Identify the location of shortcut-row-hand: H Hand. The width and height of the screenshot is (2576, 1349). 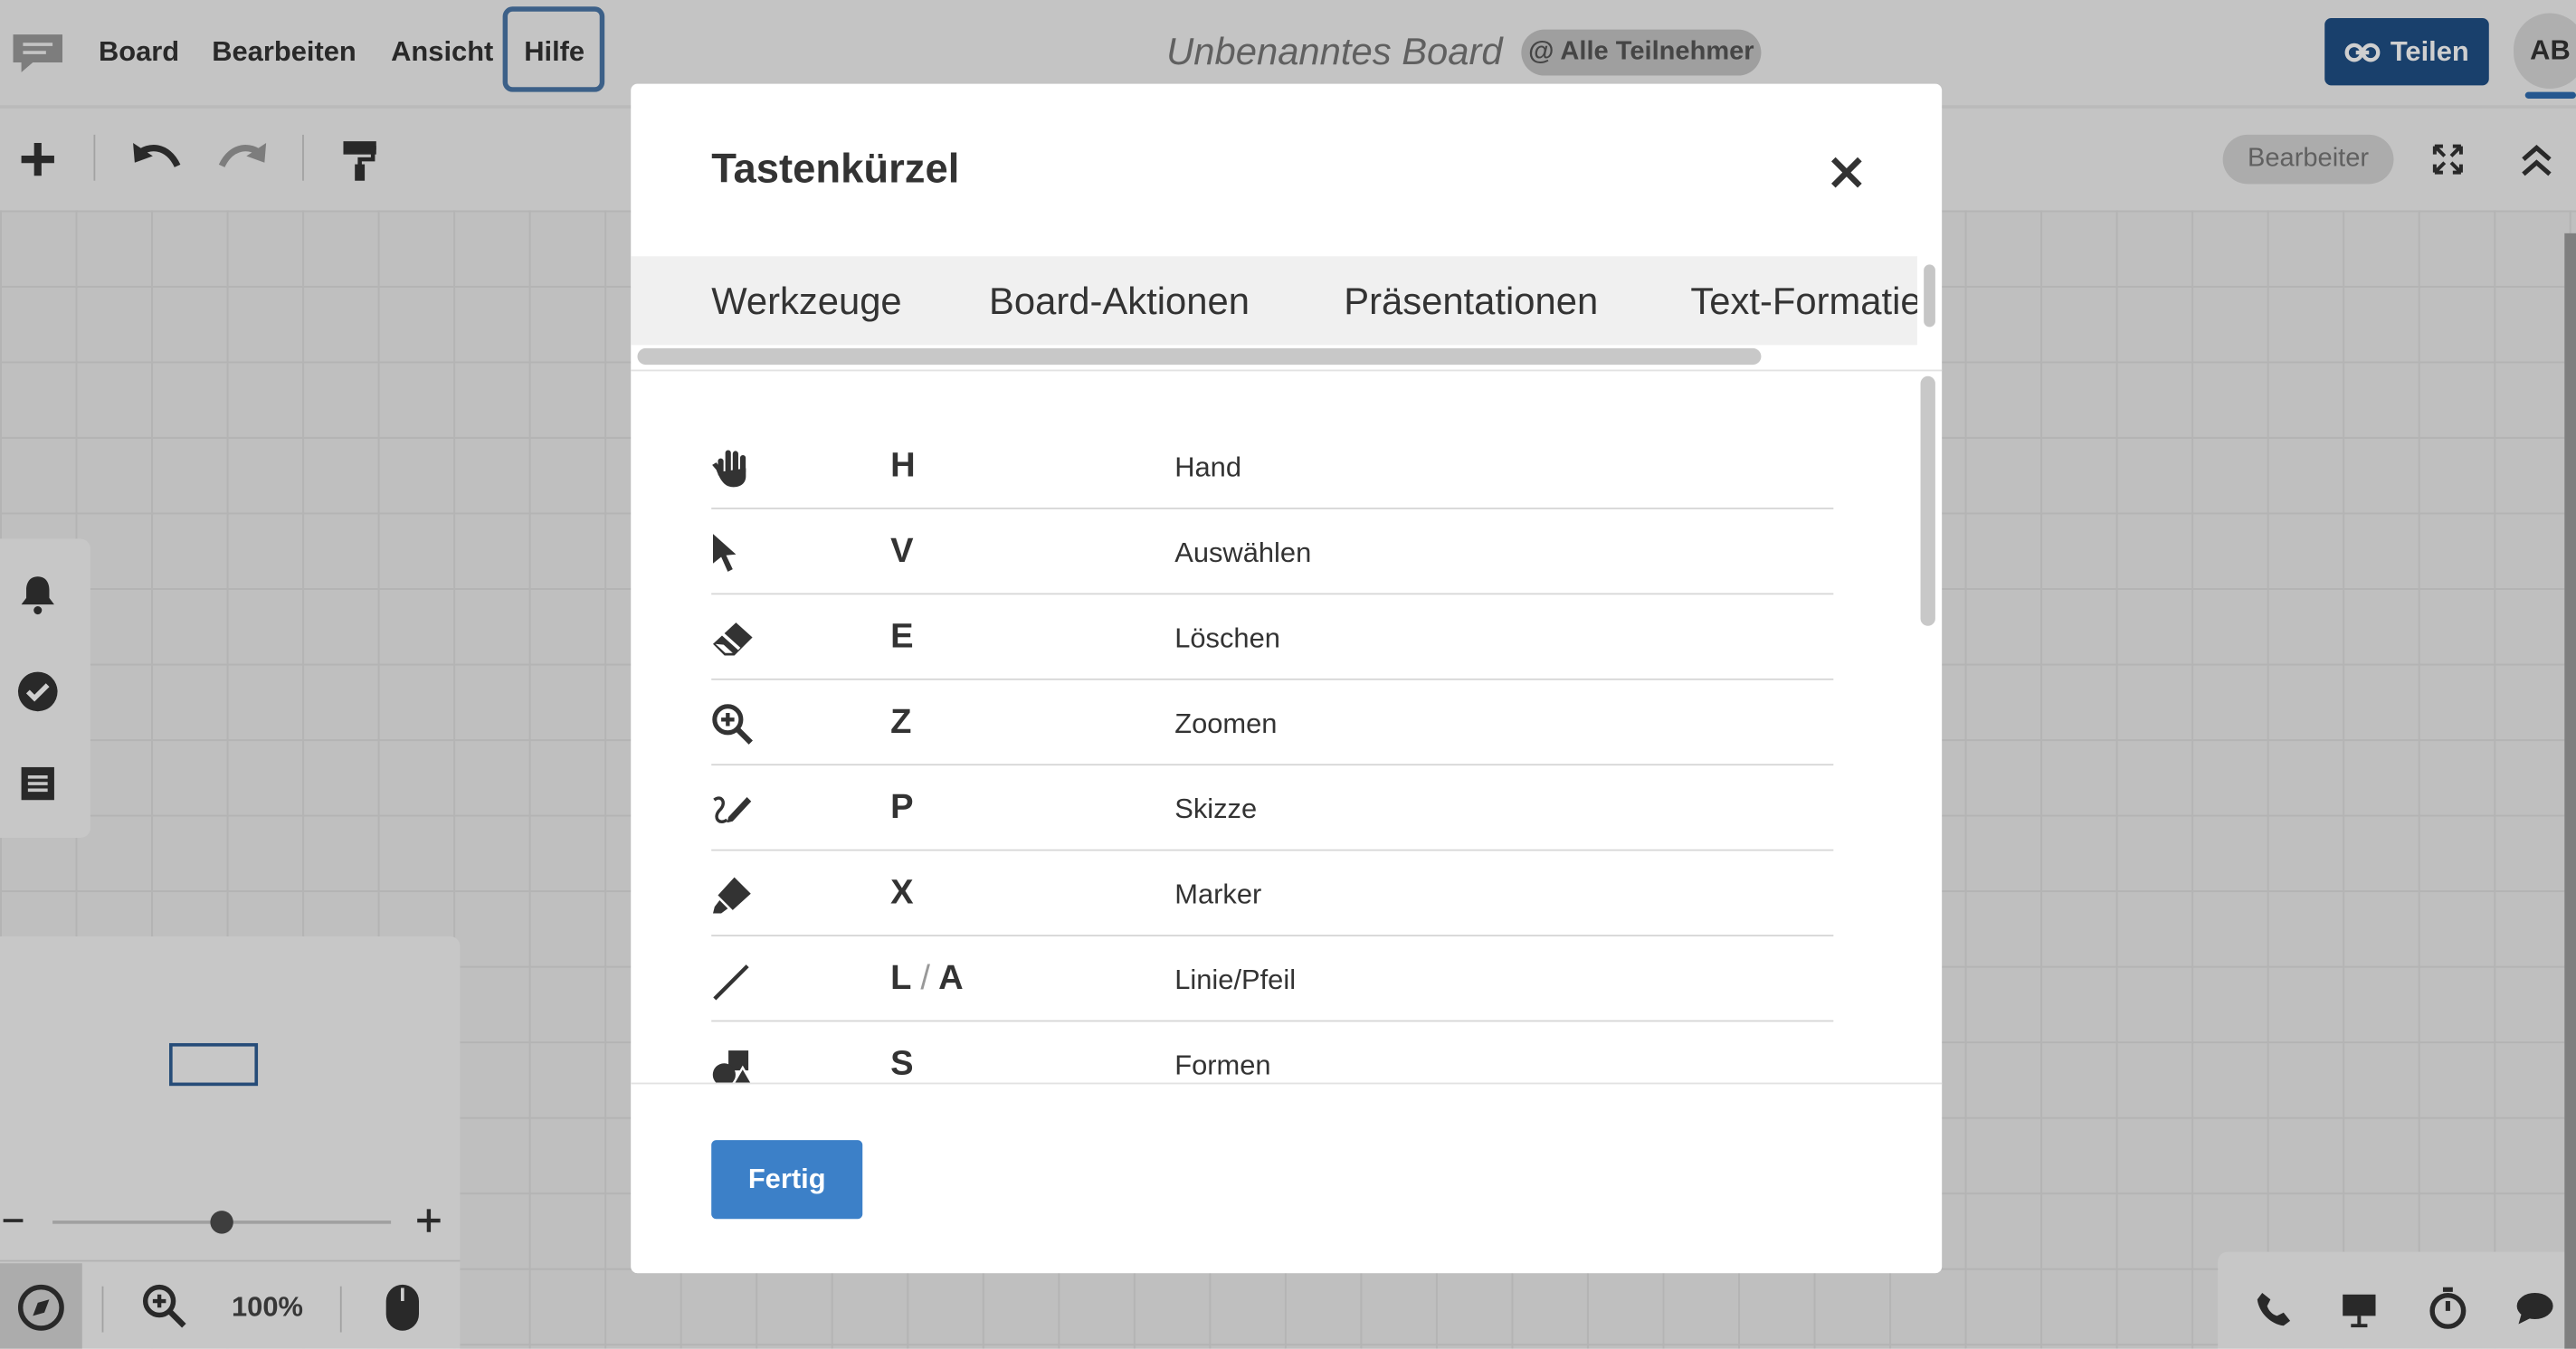
(1272, 466).